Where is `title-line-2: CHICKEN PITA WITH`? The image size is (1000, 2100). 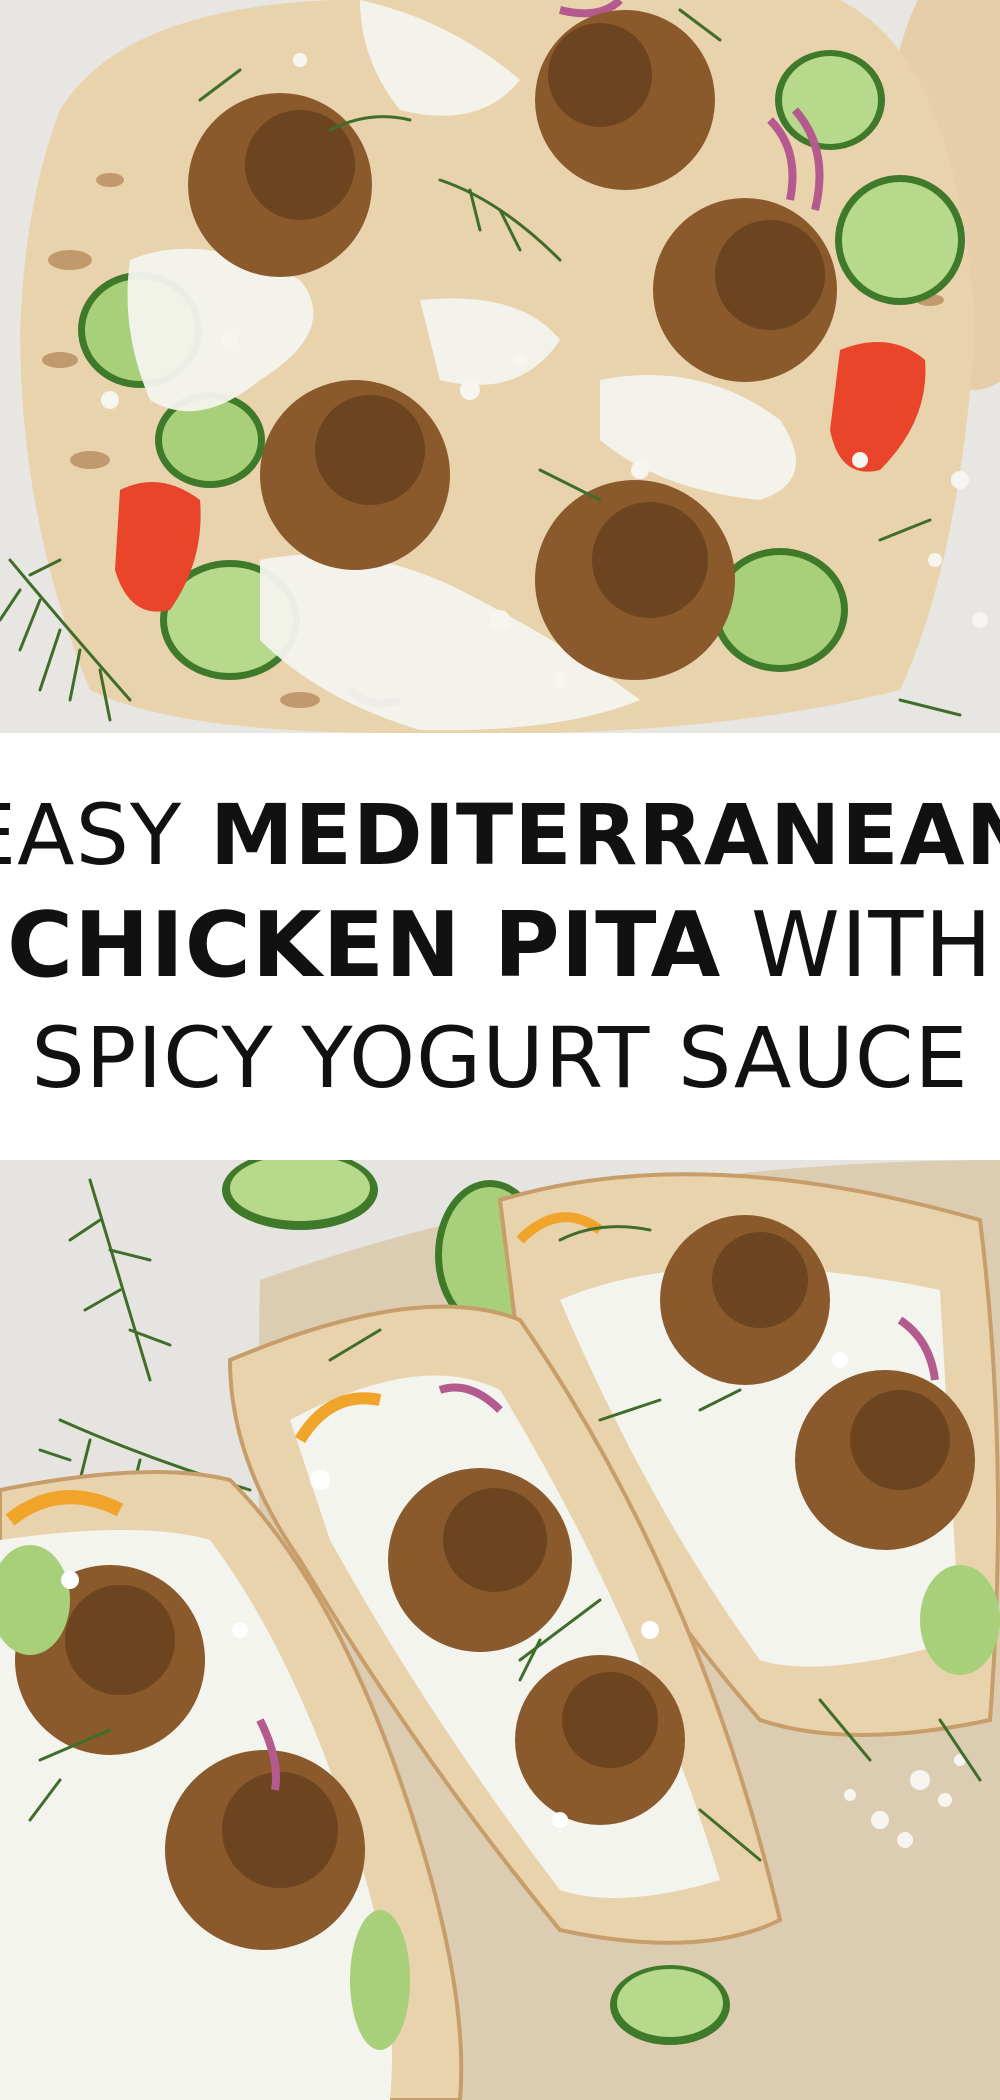 title-line-2: CHICKEN PITA WITH is located at coordinates (500, 946).